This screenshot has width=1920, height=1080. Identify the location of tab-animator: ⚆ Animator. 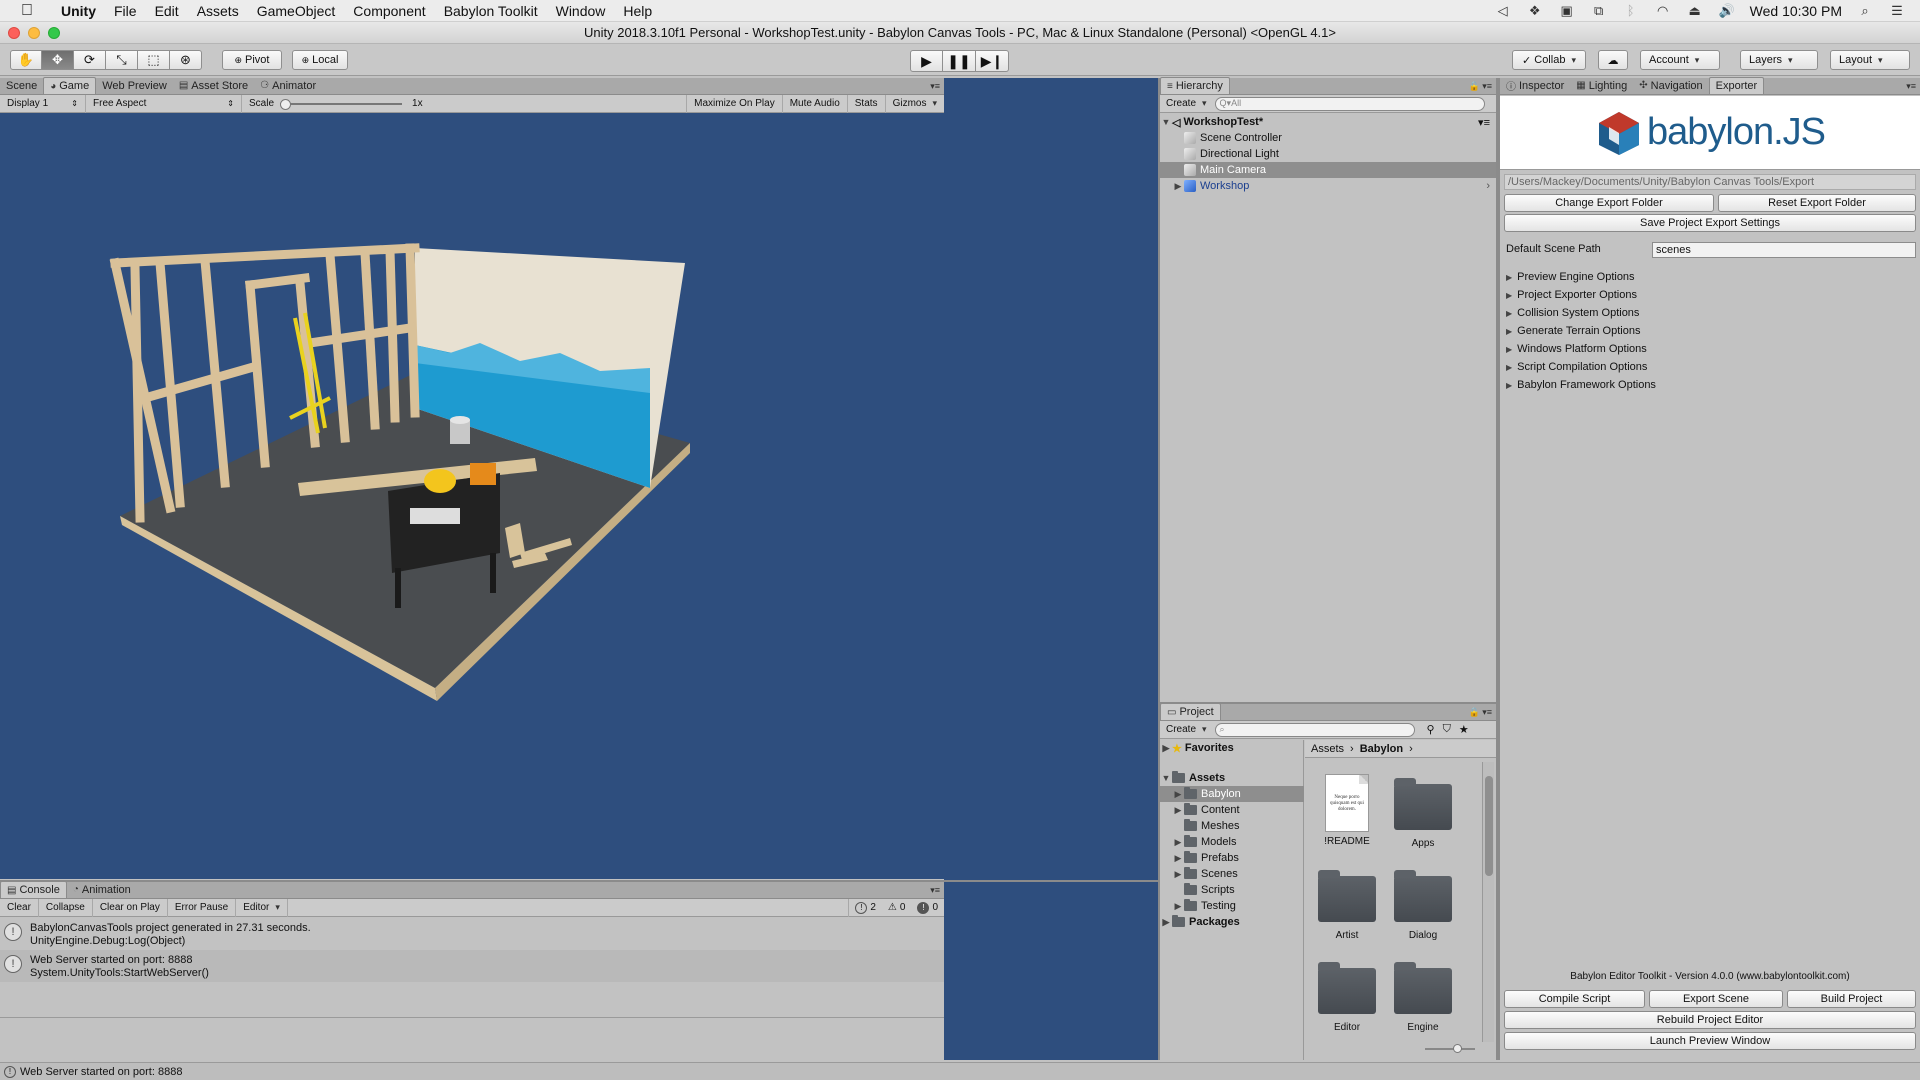
(288, 85).